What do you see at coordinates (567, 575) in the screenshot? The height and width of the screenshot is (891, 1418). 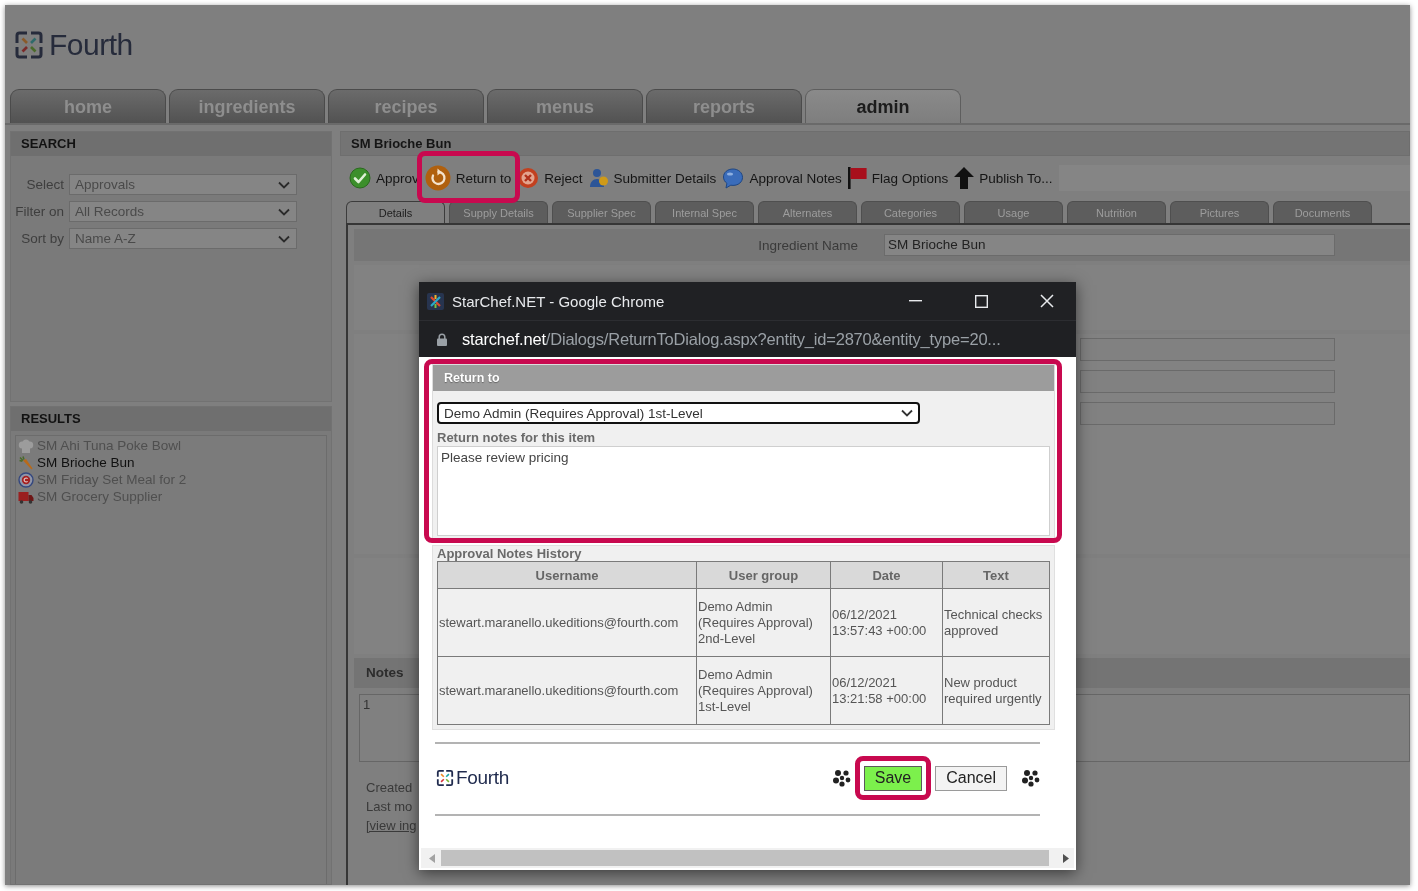 I see `column-header: Username` at bounding box center [567, 575].